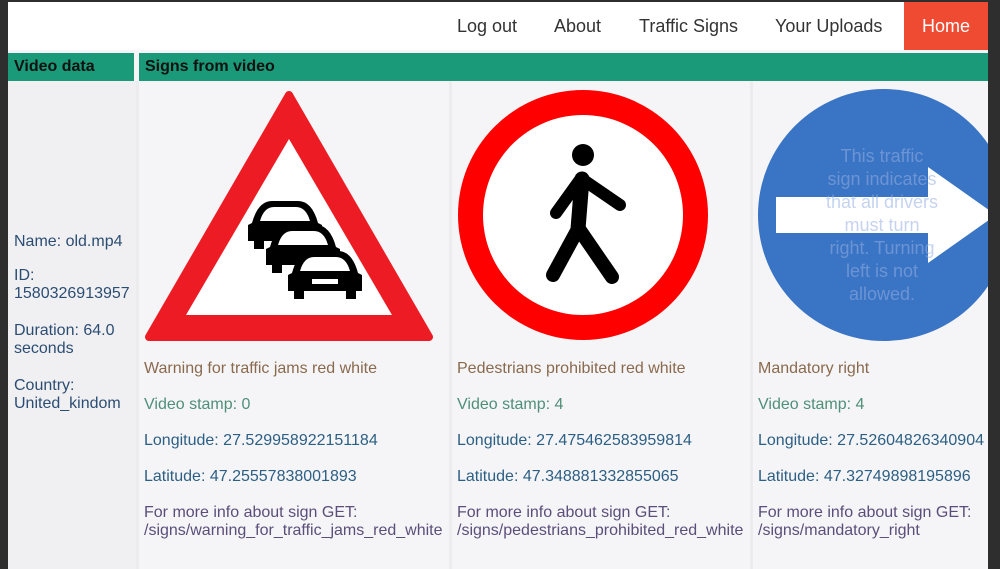  What do you see at coordinates (563, 67) in the screenshot?
I see `signs-from-video-header: Signs from video` at bounding box center [563, 67].